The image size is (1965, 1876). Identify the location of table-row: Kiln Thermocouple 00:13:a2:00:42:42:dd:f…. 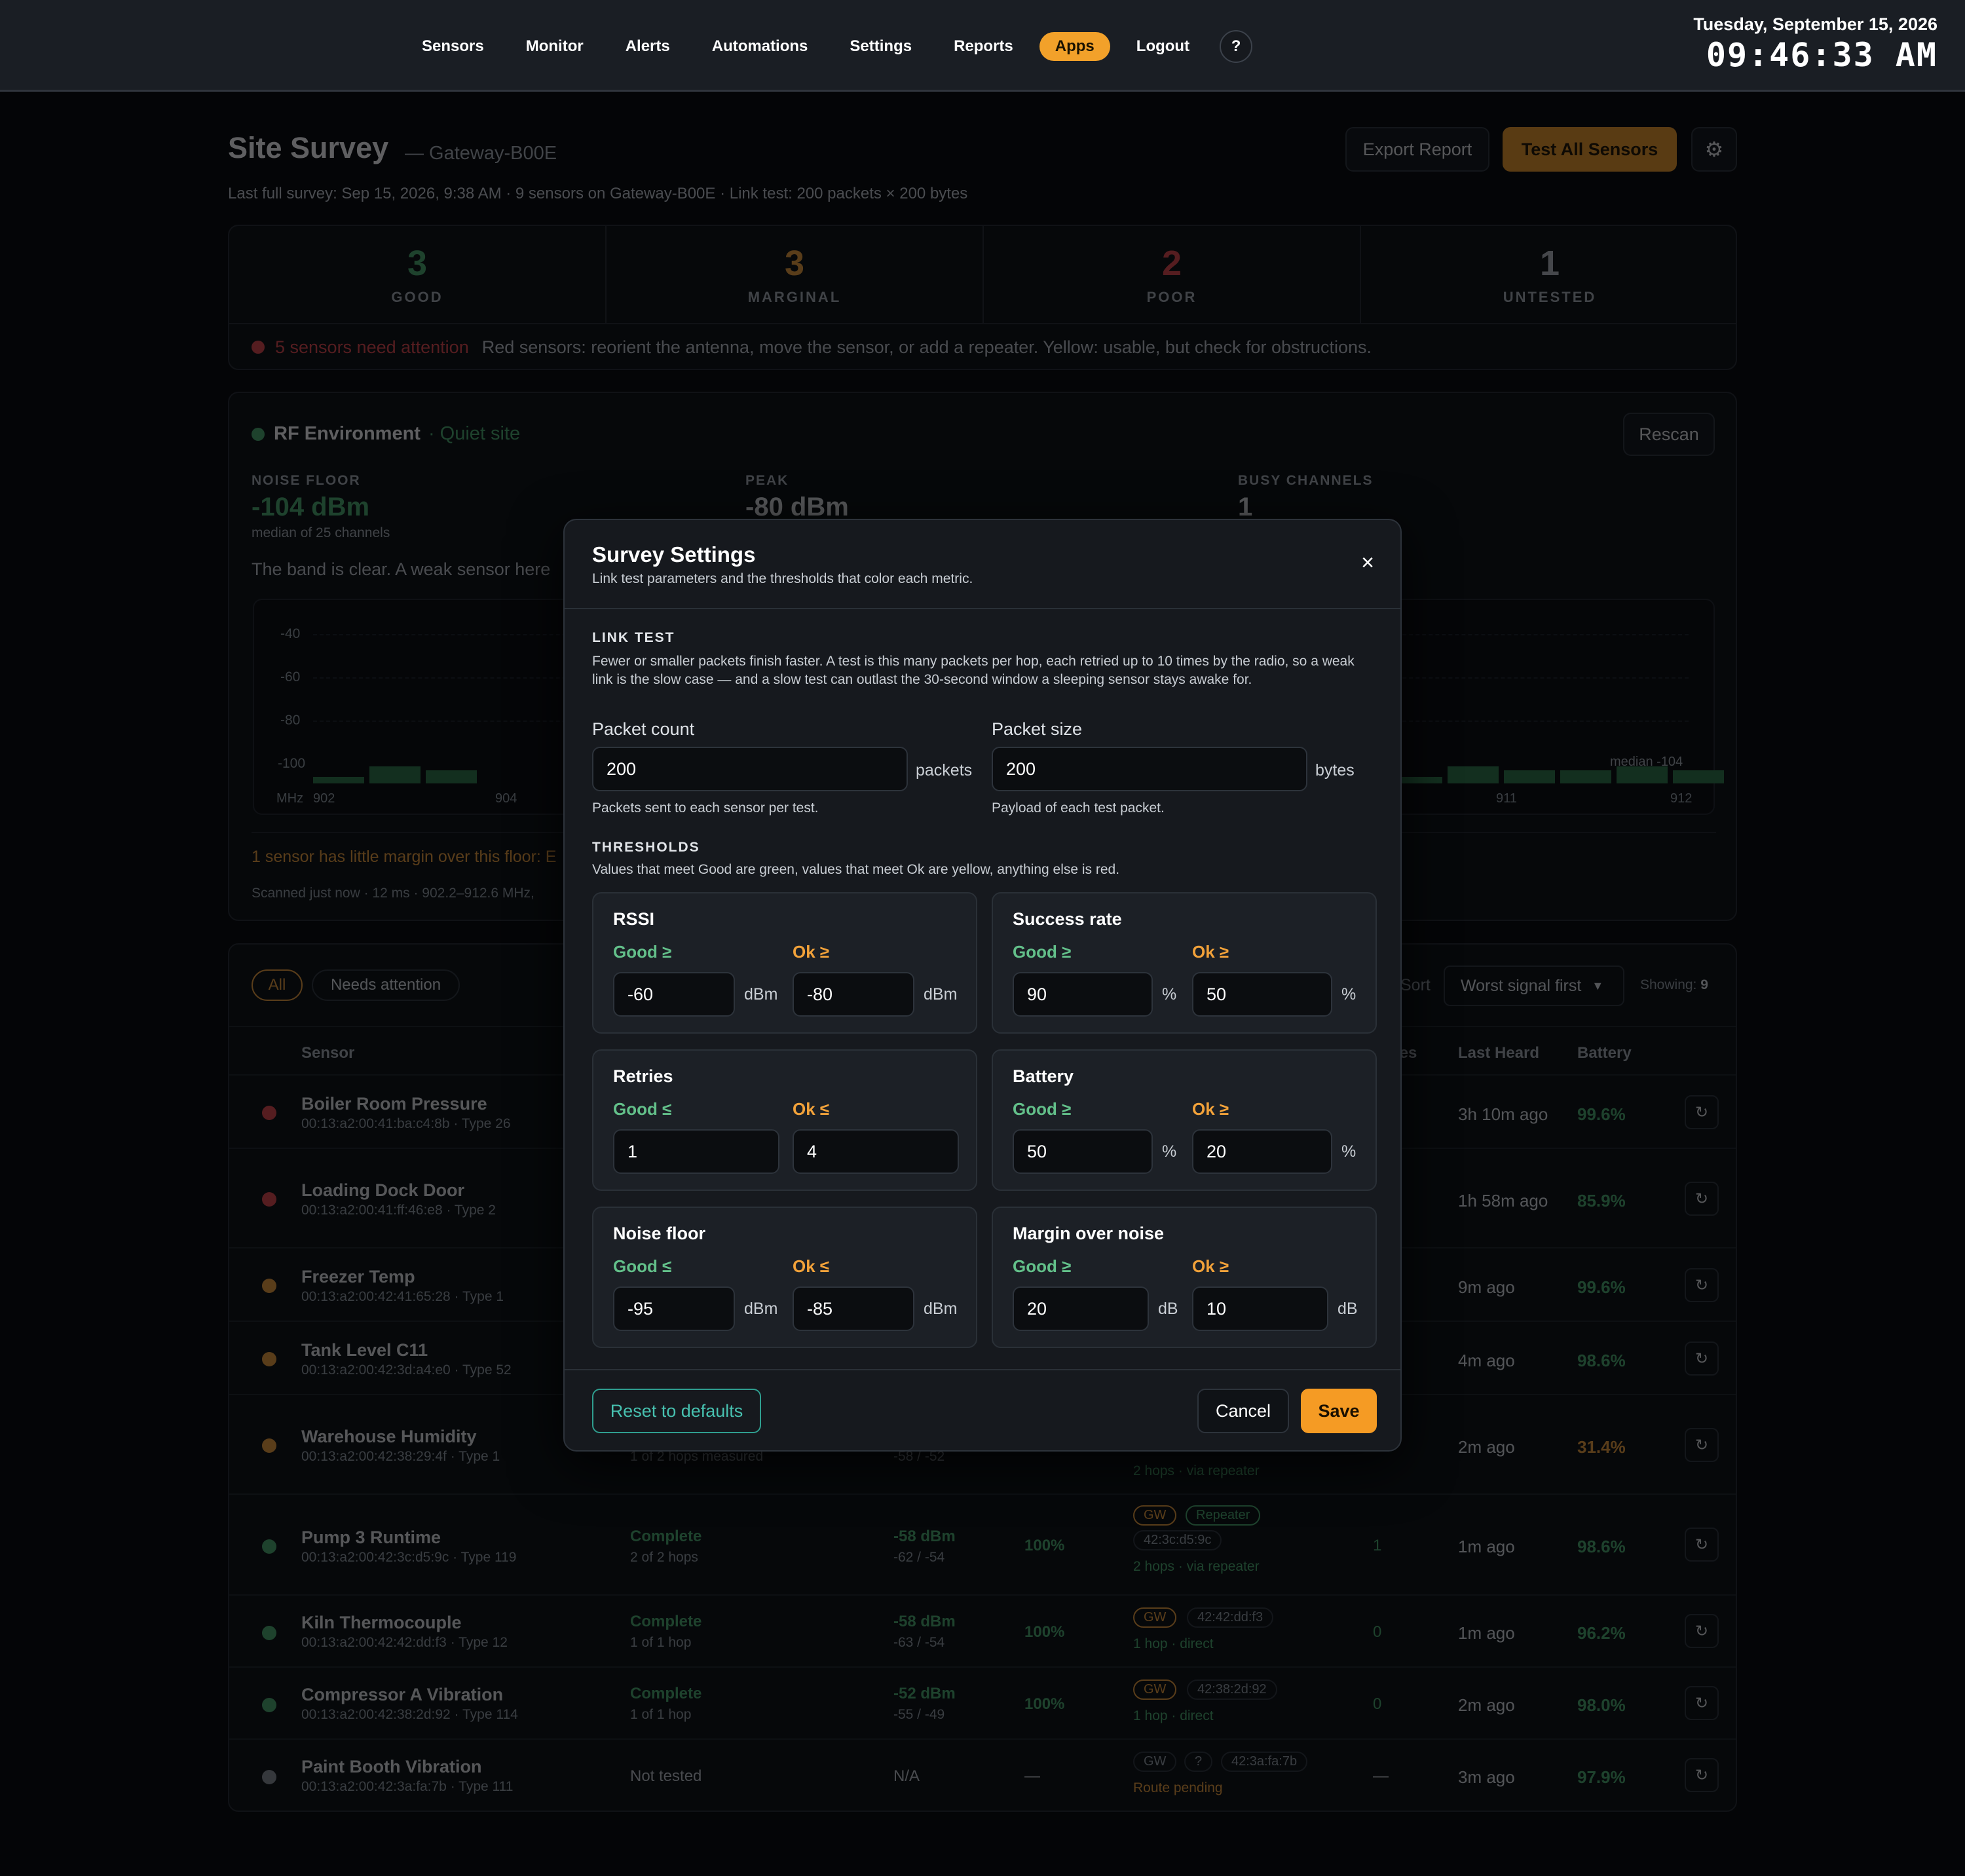
(982, 1630).